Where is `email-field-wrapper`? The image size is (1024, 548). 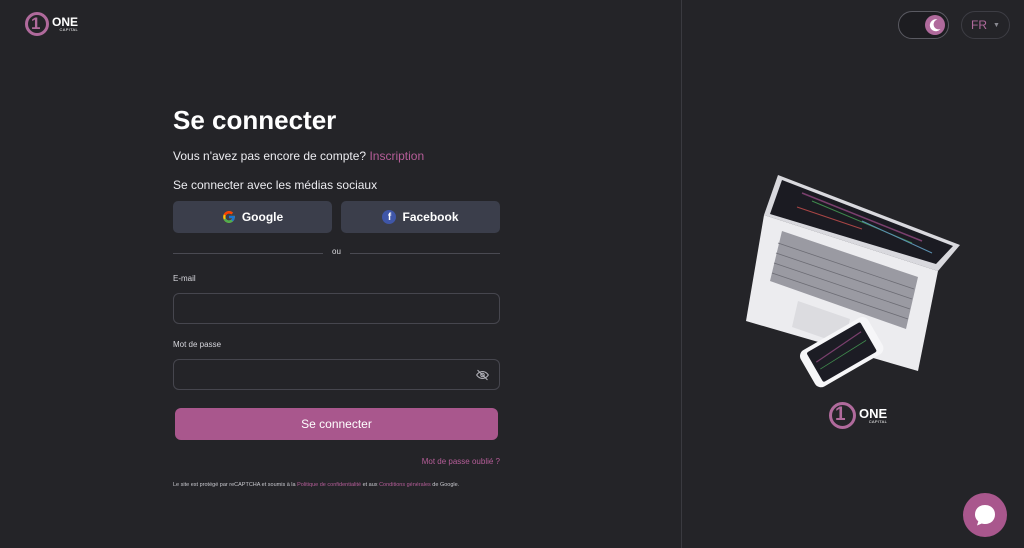
email-field-wrapper is located at coordinates (336, 308).